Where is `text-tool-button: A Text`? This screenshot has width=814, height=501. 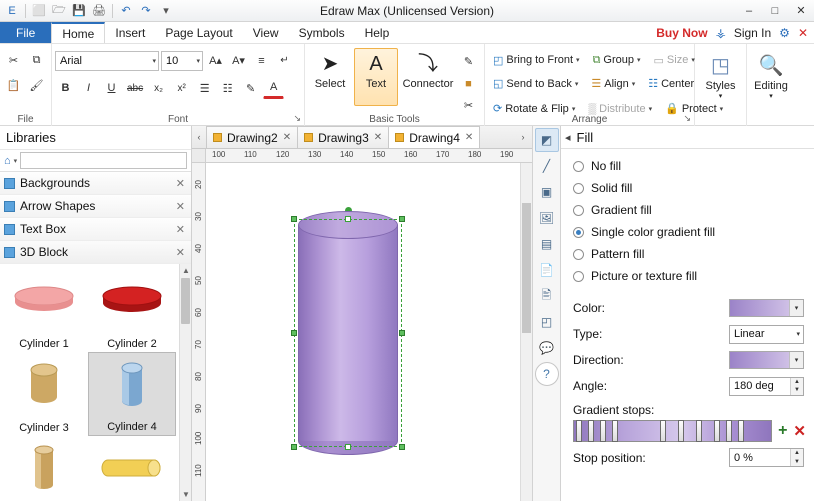 text-tool-button: A Text is located at coordinates (376, 77).